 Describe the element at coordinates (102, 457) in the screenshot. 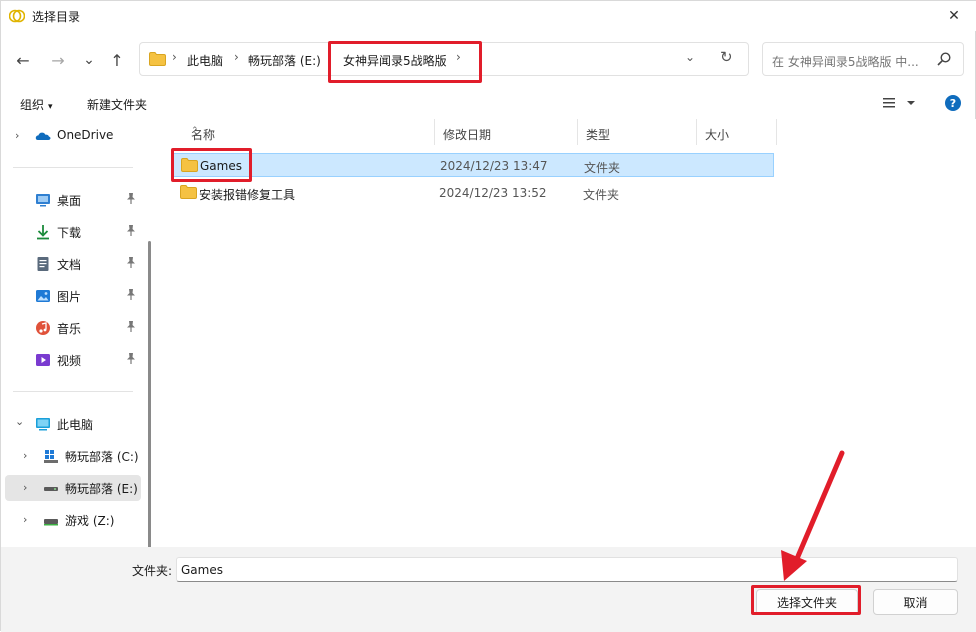

I see `sidebar-item-label: 畅玩部落 (C:)` at that location.